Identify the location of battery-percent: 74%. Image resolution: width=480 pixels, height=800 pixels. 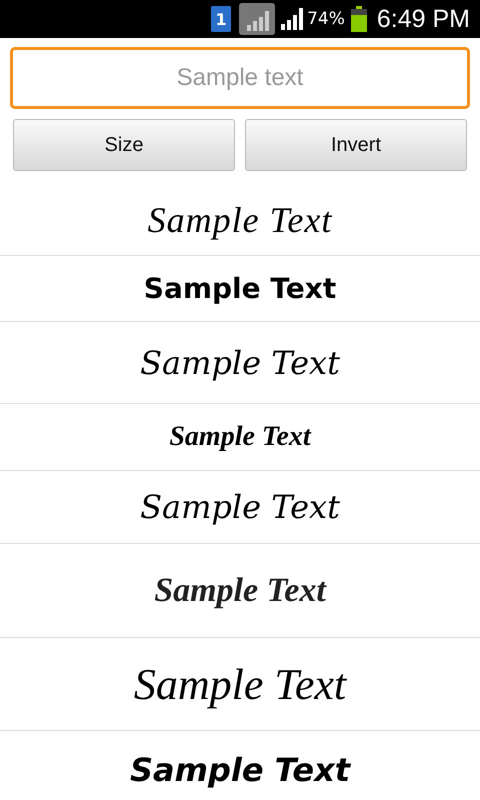
(326, 19).